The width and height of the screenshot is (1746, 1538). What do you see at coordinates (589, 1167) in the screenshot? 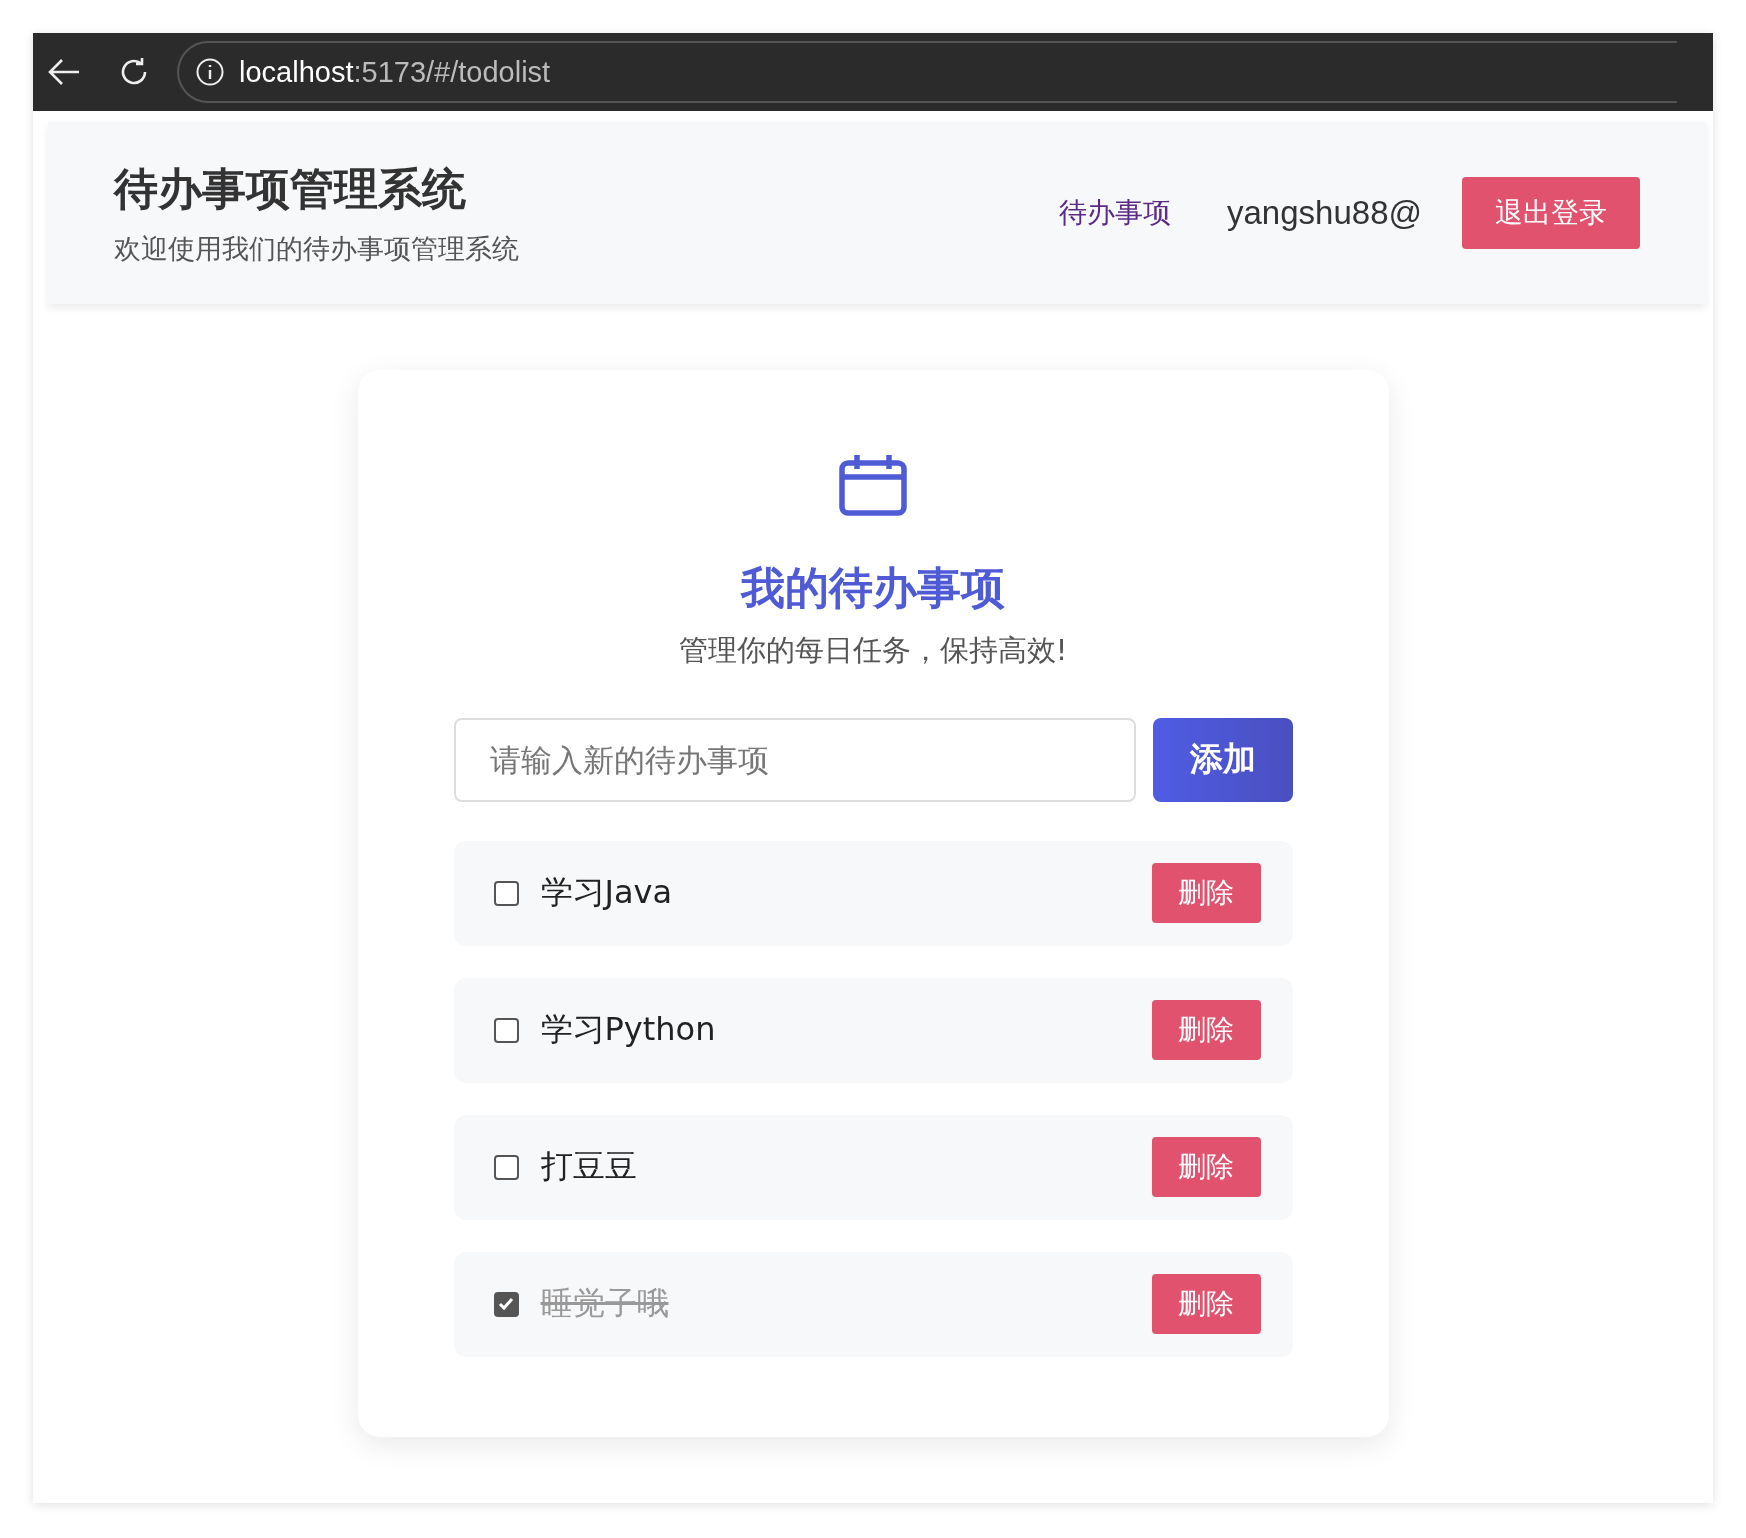
I see `todo-text: 打豆豆` at bounding box center [589, 1167].